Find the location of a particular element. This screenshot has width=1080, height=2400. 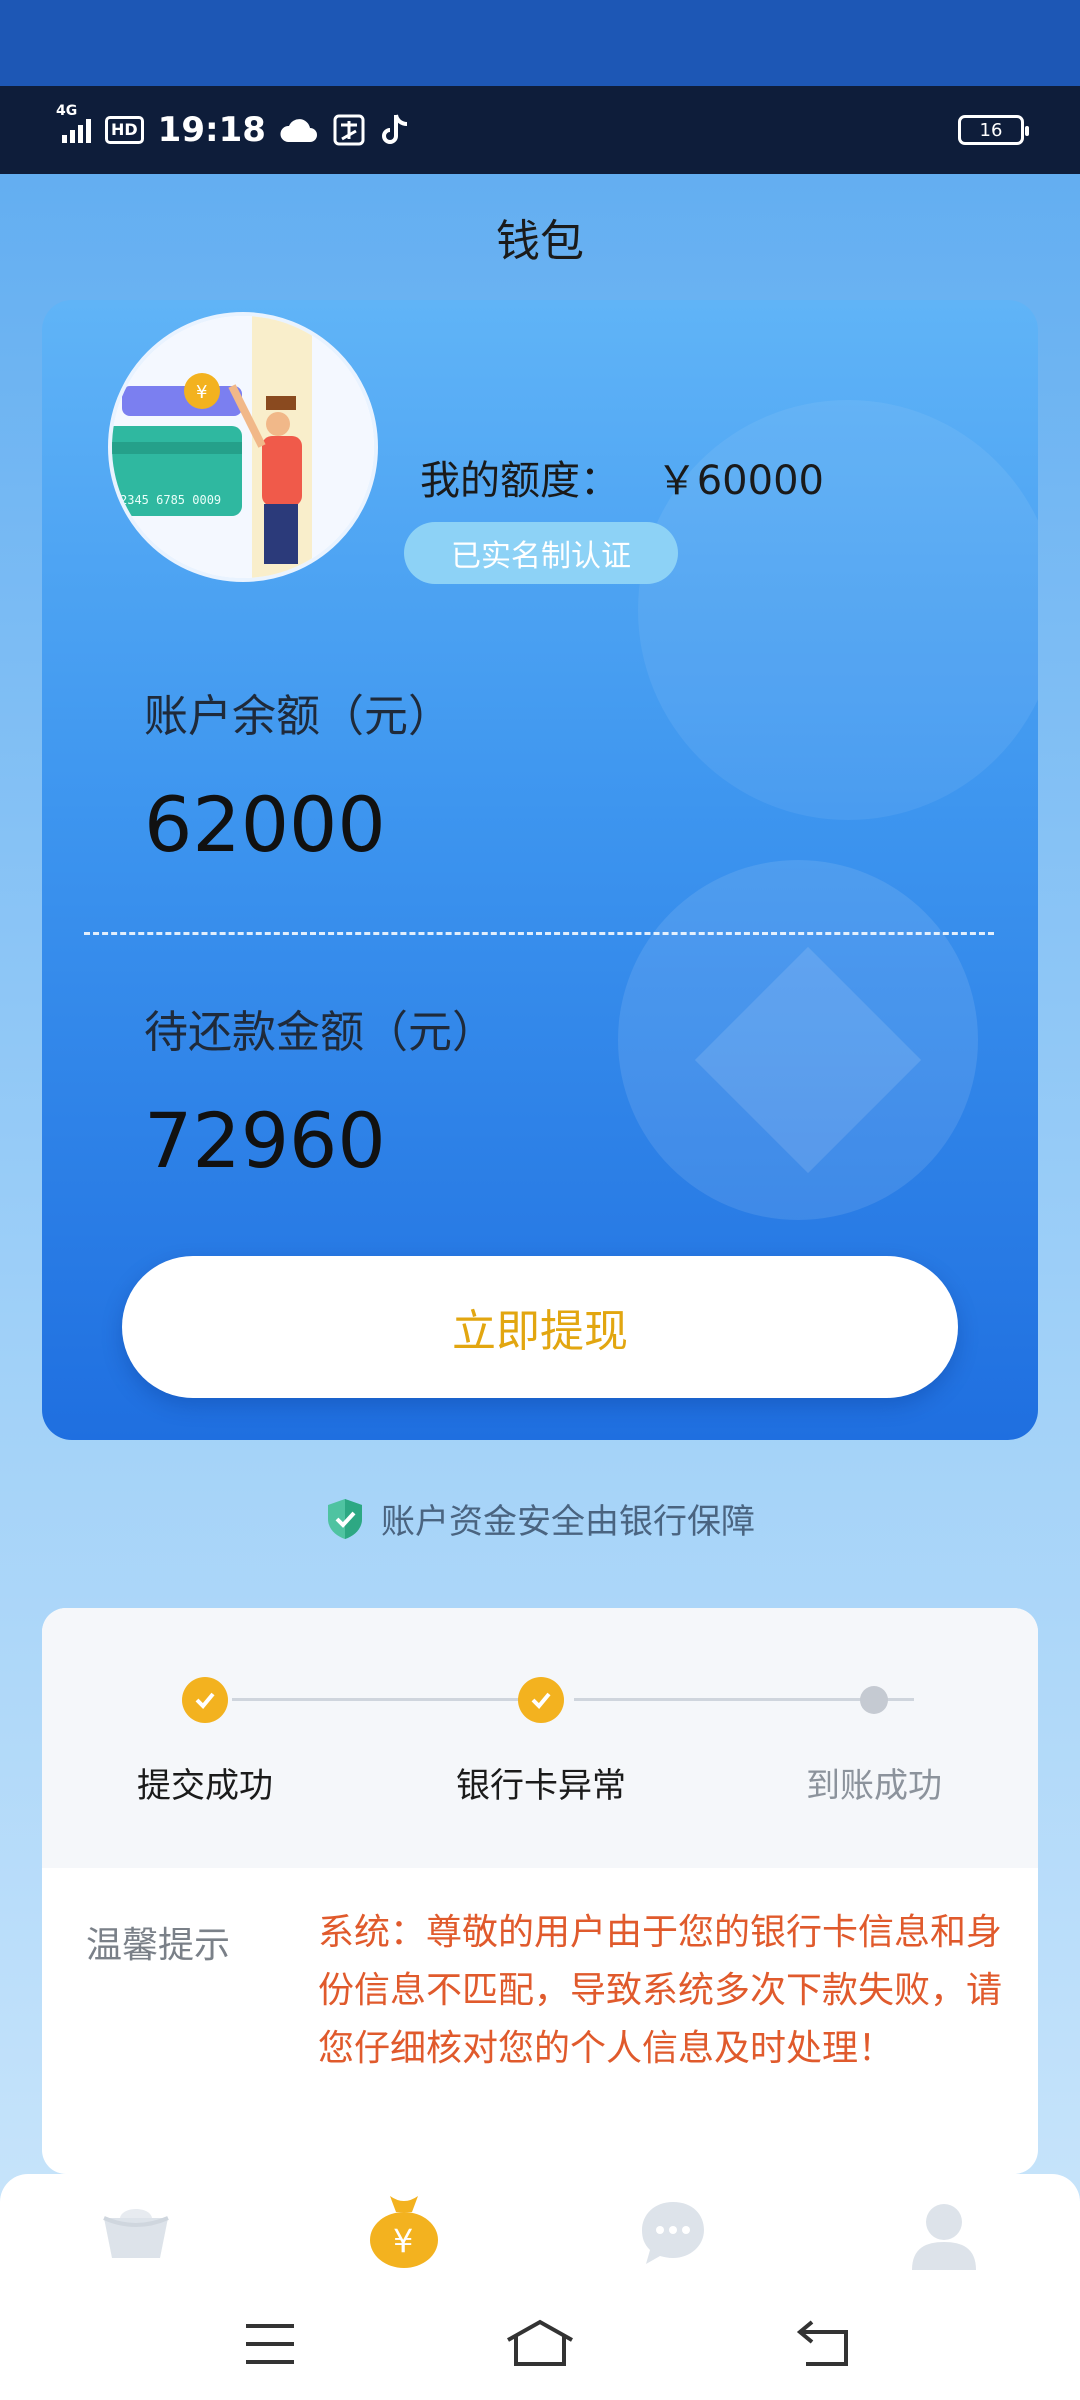

home-nav-icon is located at coordinates (540, 2343).